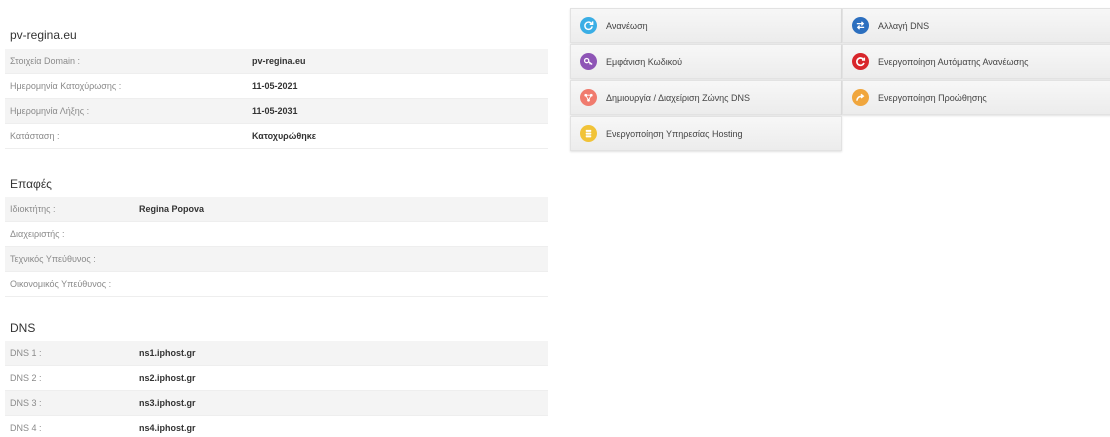 The image size is (1110, 437). Describe the element at coordinates (26, 428) in the screenshot. I see `row-label: DNS 4 :` at that location.